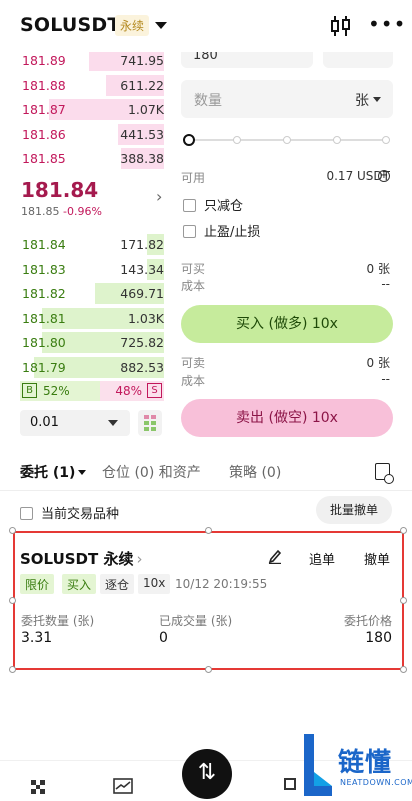 Image resolution: width=412 pixels, height=801 pixels. What do you see at coordinates (207, 774) in the screenshot?
I see `trade-swap-icon: ⇅` at bounding box center [207, 774].